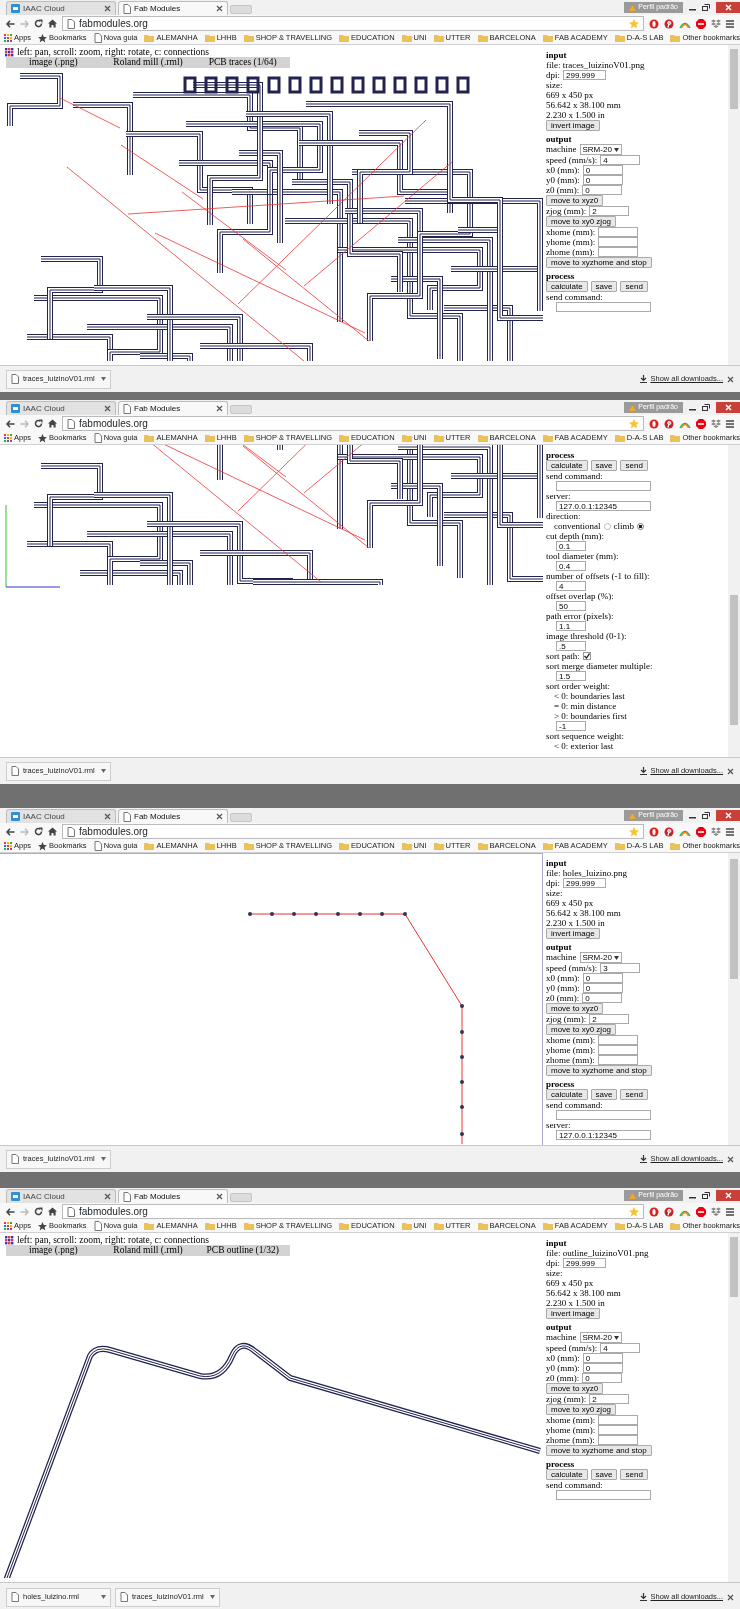  What do you see at coordinates (584, 1263) in the screenshot?
I see `input-field: 299.999` at bounding box center [584, 1263].